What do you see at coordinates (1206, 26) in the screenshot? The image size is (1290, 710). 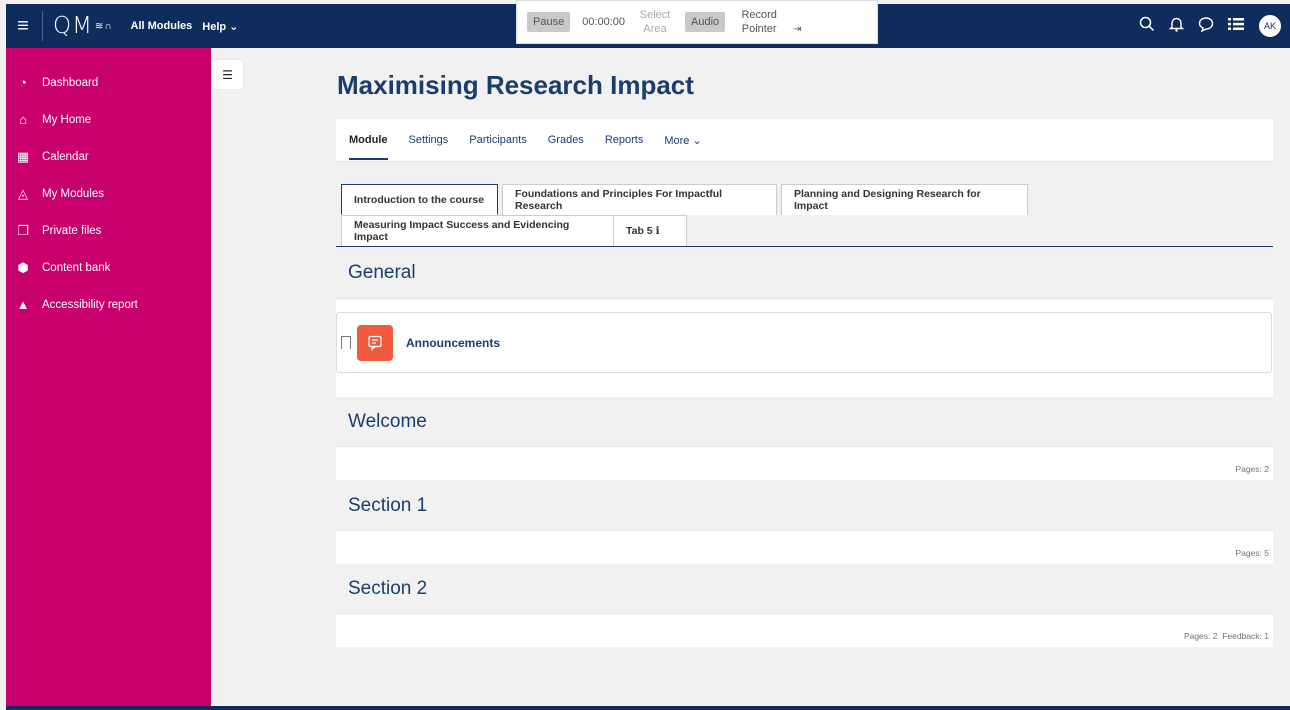 I see `messages-icon` at bounding box center [1206, 26].